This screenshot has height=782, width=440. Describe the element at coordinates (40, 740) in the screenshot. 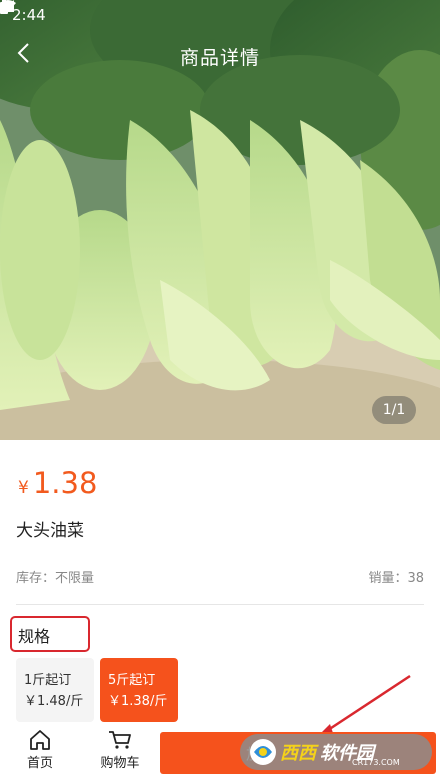

I see `home-icon` at that location.